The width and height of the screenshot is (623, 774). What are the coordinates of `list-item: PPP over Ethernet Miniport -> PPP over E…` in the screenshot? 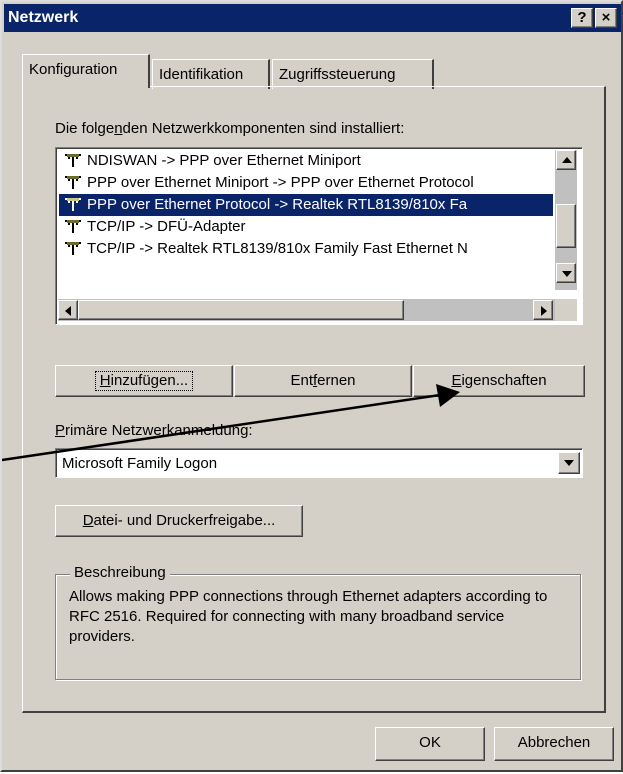 It's located at (306, 183).